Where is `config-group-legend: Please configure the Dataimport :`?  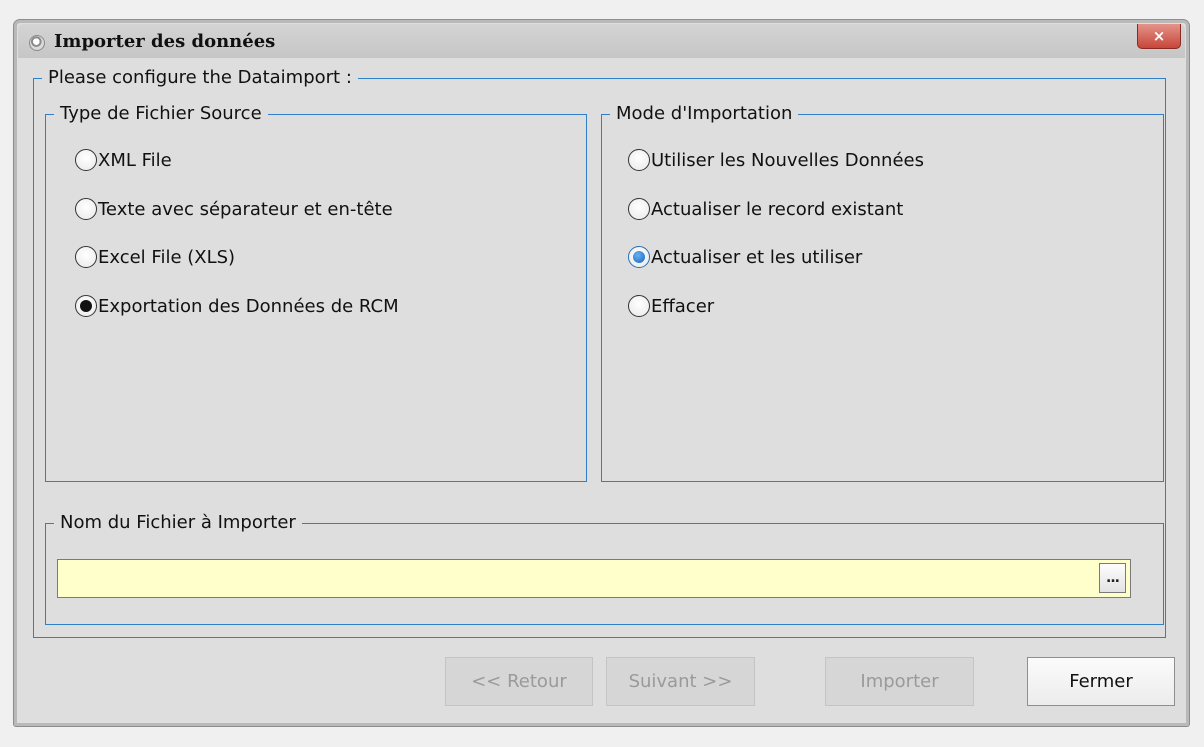
config-group-legend: Please configure the Dataimport : is located at coordinates (200, 77).